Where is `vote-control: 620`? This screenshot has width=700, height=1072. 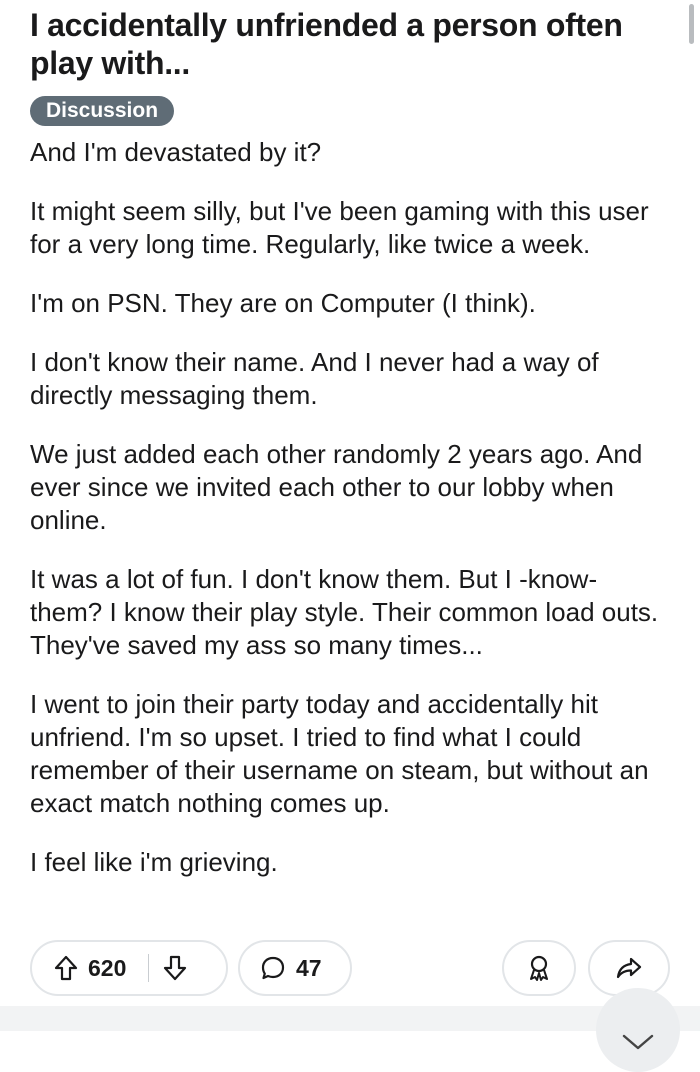
vote-control: 620 is located at coordinates (129, 968).